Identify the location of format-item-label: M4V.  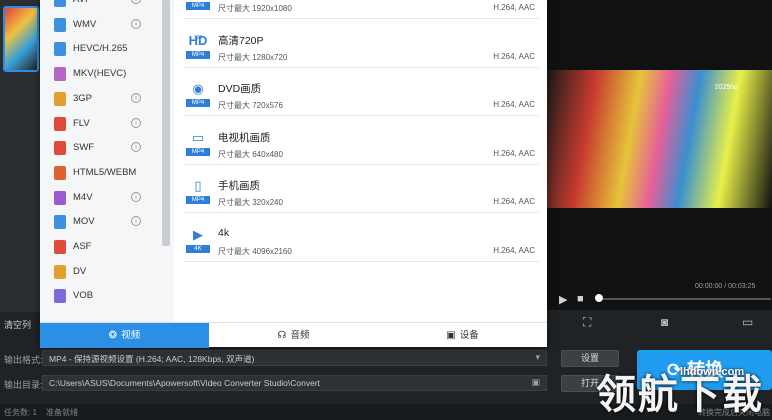
(83, 197).